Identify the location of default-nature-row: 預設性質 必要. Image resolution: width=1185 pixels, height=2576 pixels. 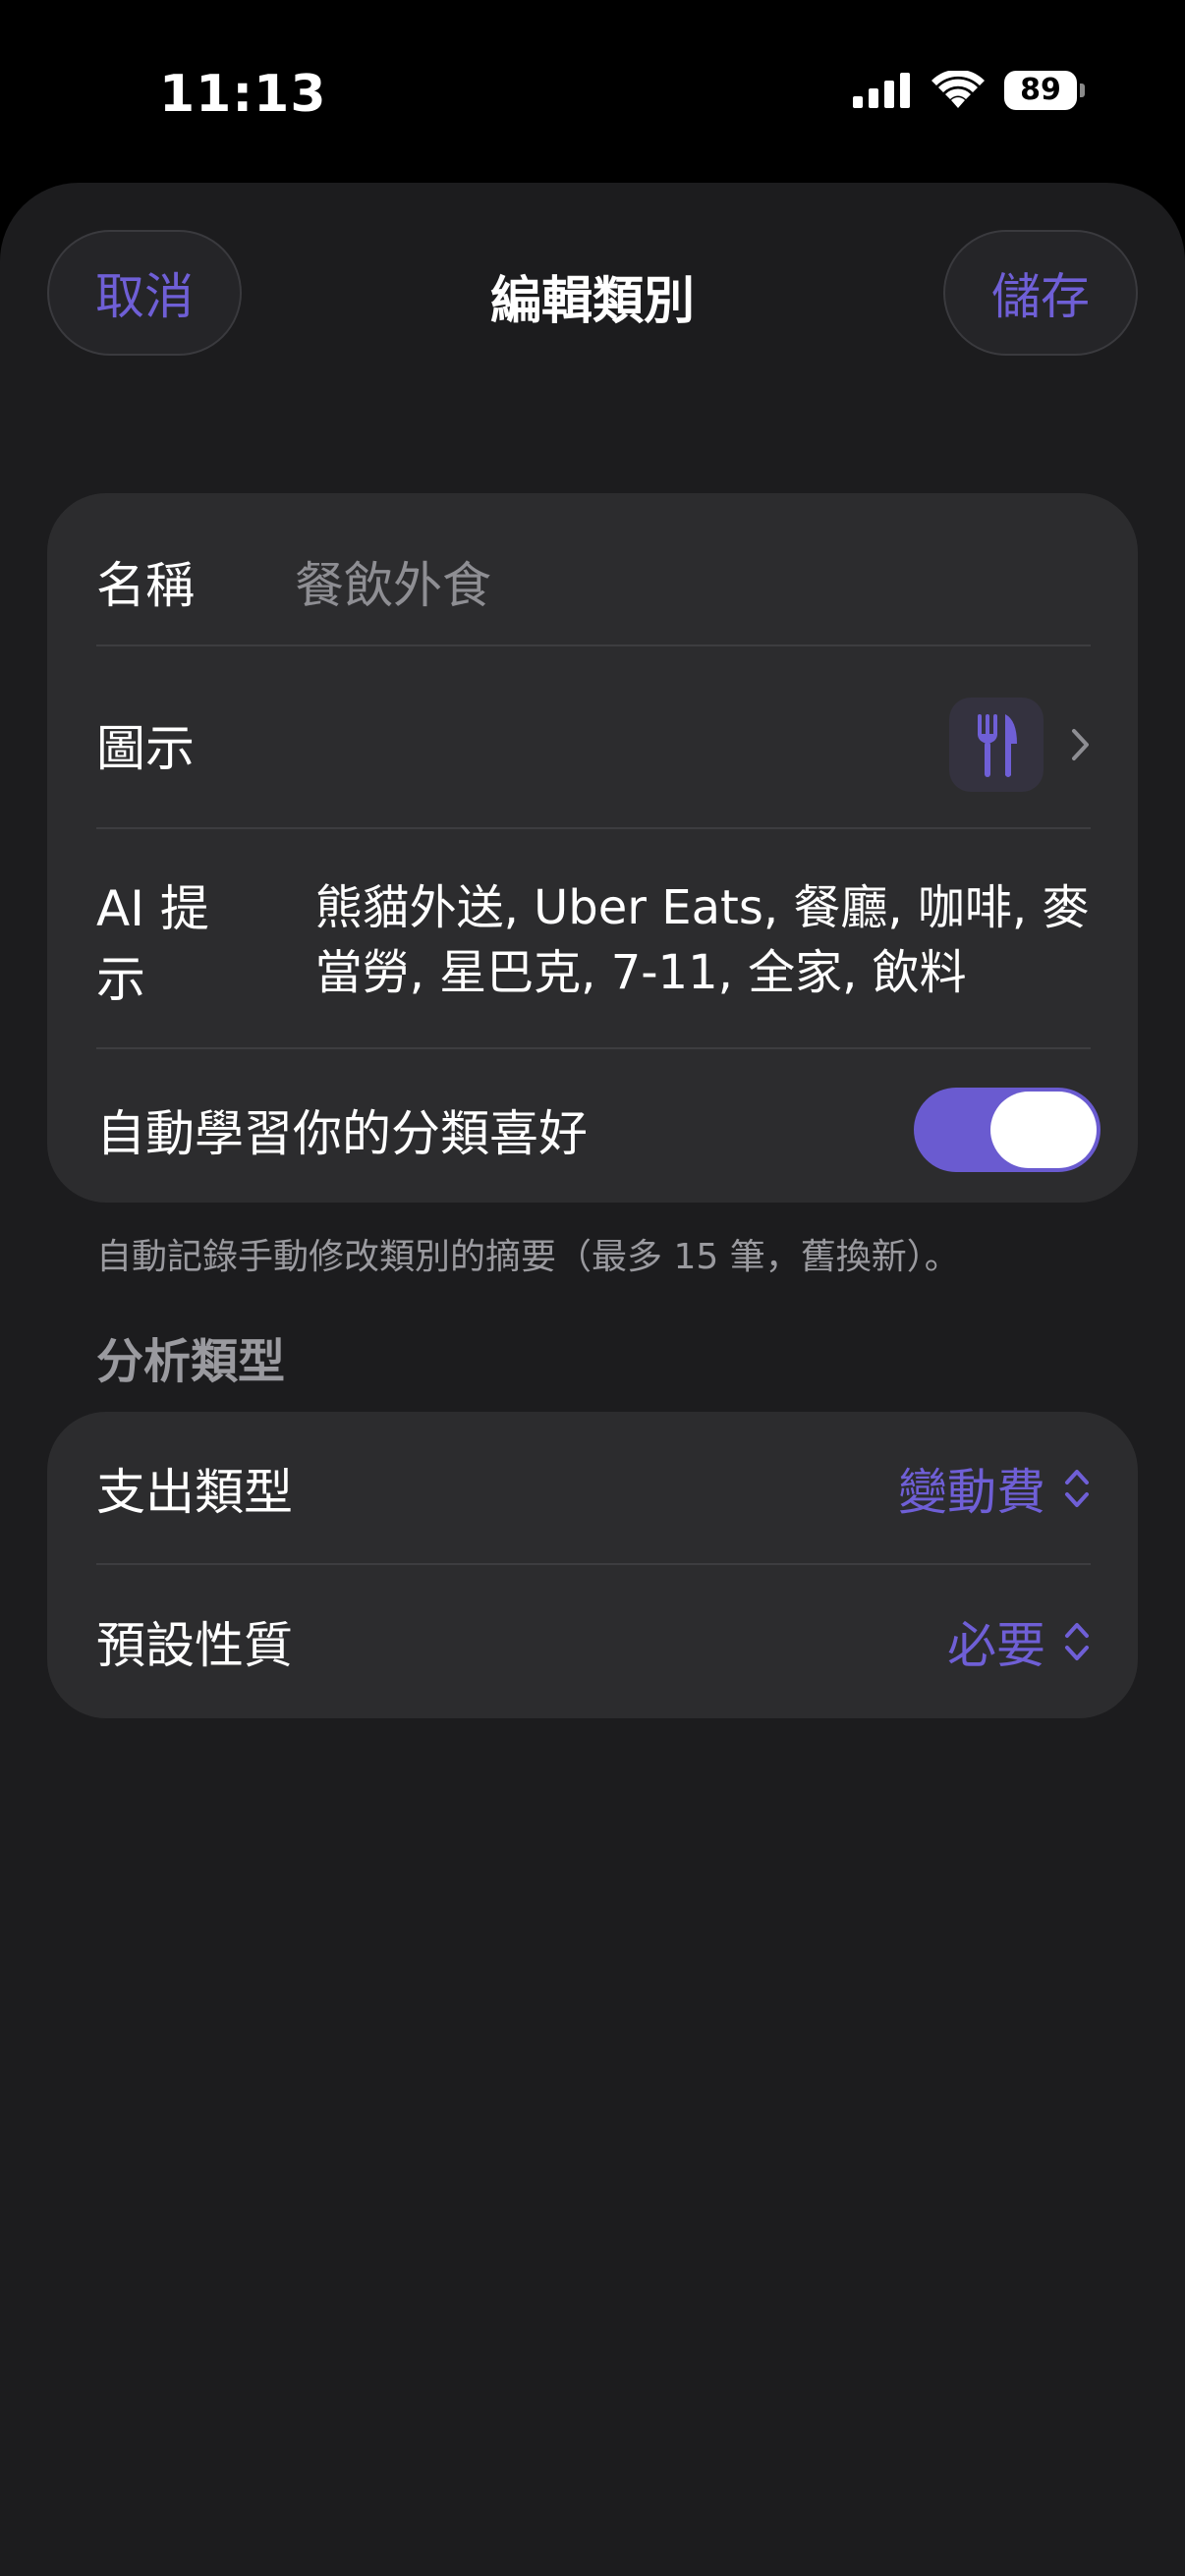
(594, 1642).